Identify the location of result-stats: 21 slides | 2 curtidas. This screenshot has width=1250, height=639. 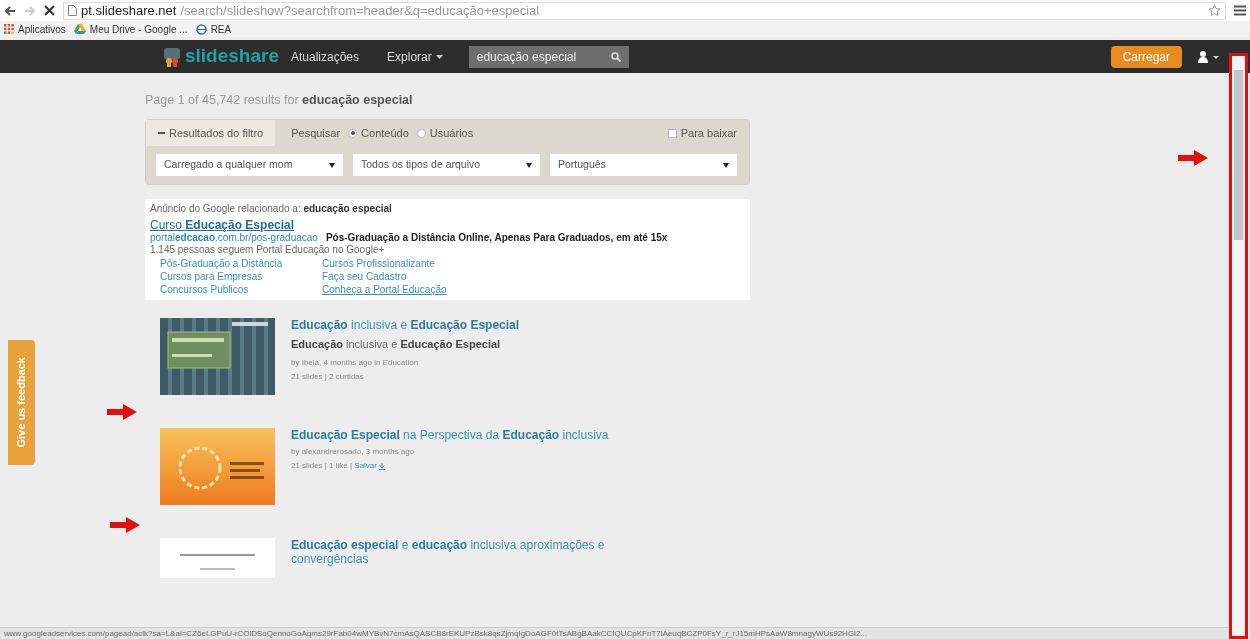
(327, 376).